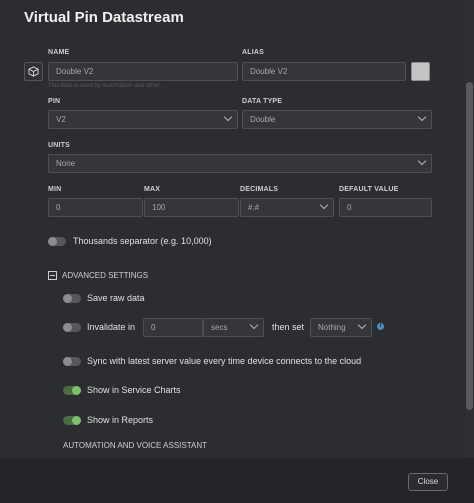 The width and height of the screenshot is (474, 503). Describe the element at coordinates (259, 189) in the screenshot. I see `decimals-label: DECIMALS` at that location.